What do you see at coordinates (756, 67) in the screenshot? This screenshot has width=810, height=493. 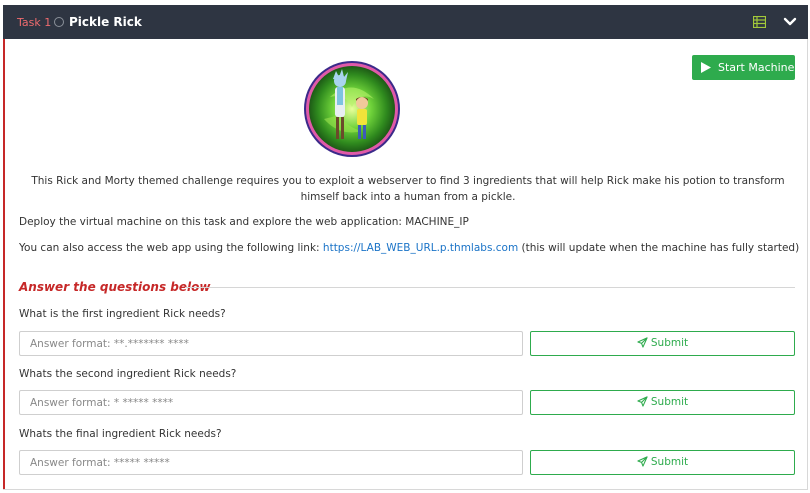 I see `start-machine-label: Start Machine` at bounding box center [756, 67].